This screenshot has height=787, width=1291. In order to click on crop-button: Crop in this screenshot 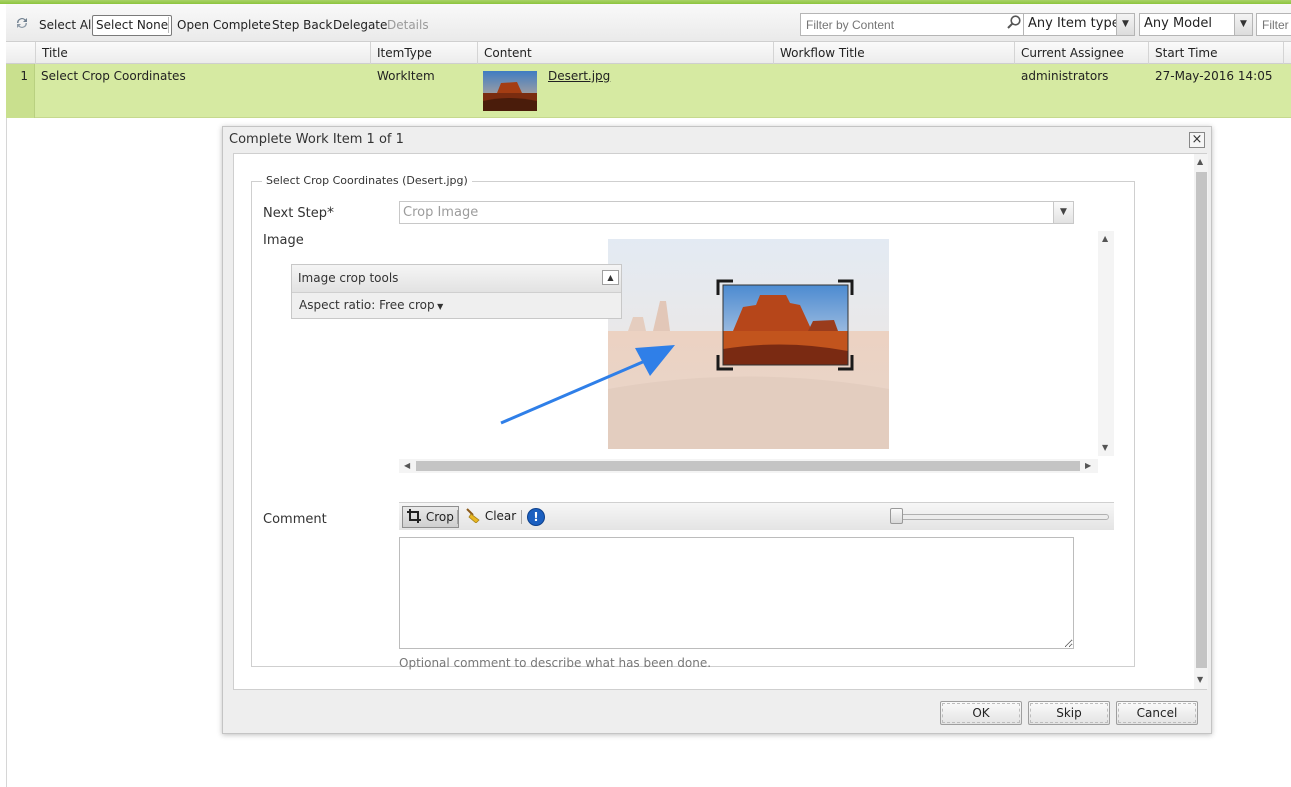, I will do `click(430, 517)`.